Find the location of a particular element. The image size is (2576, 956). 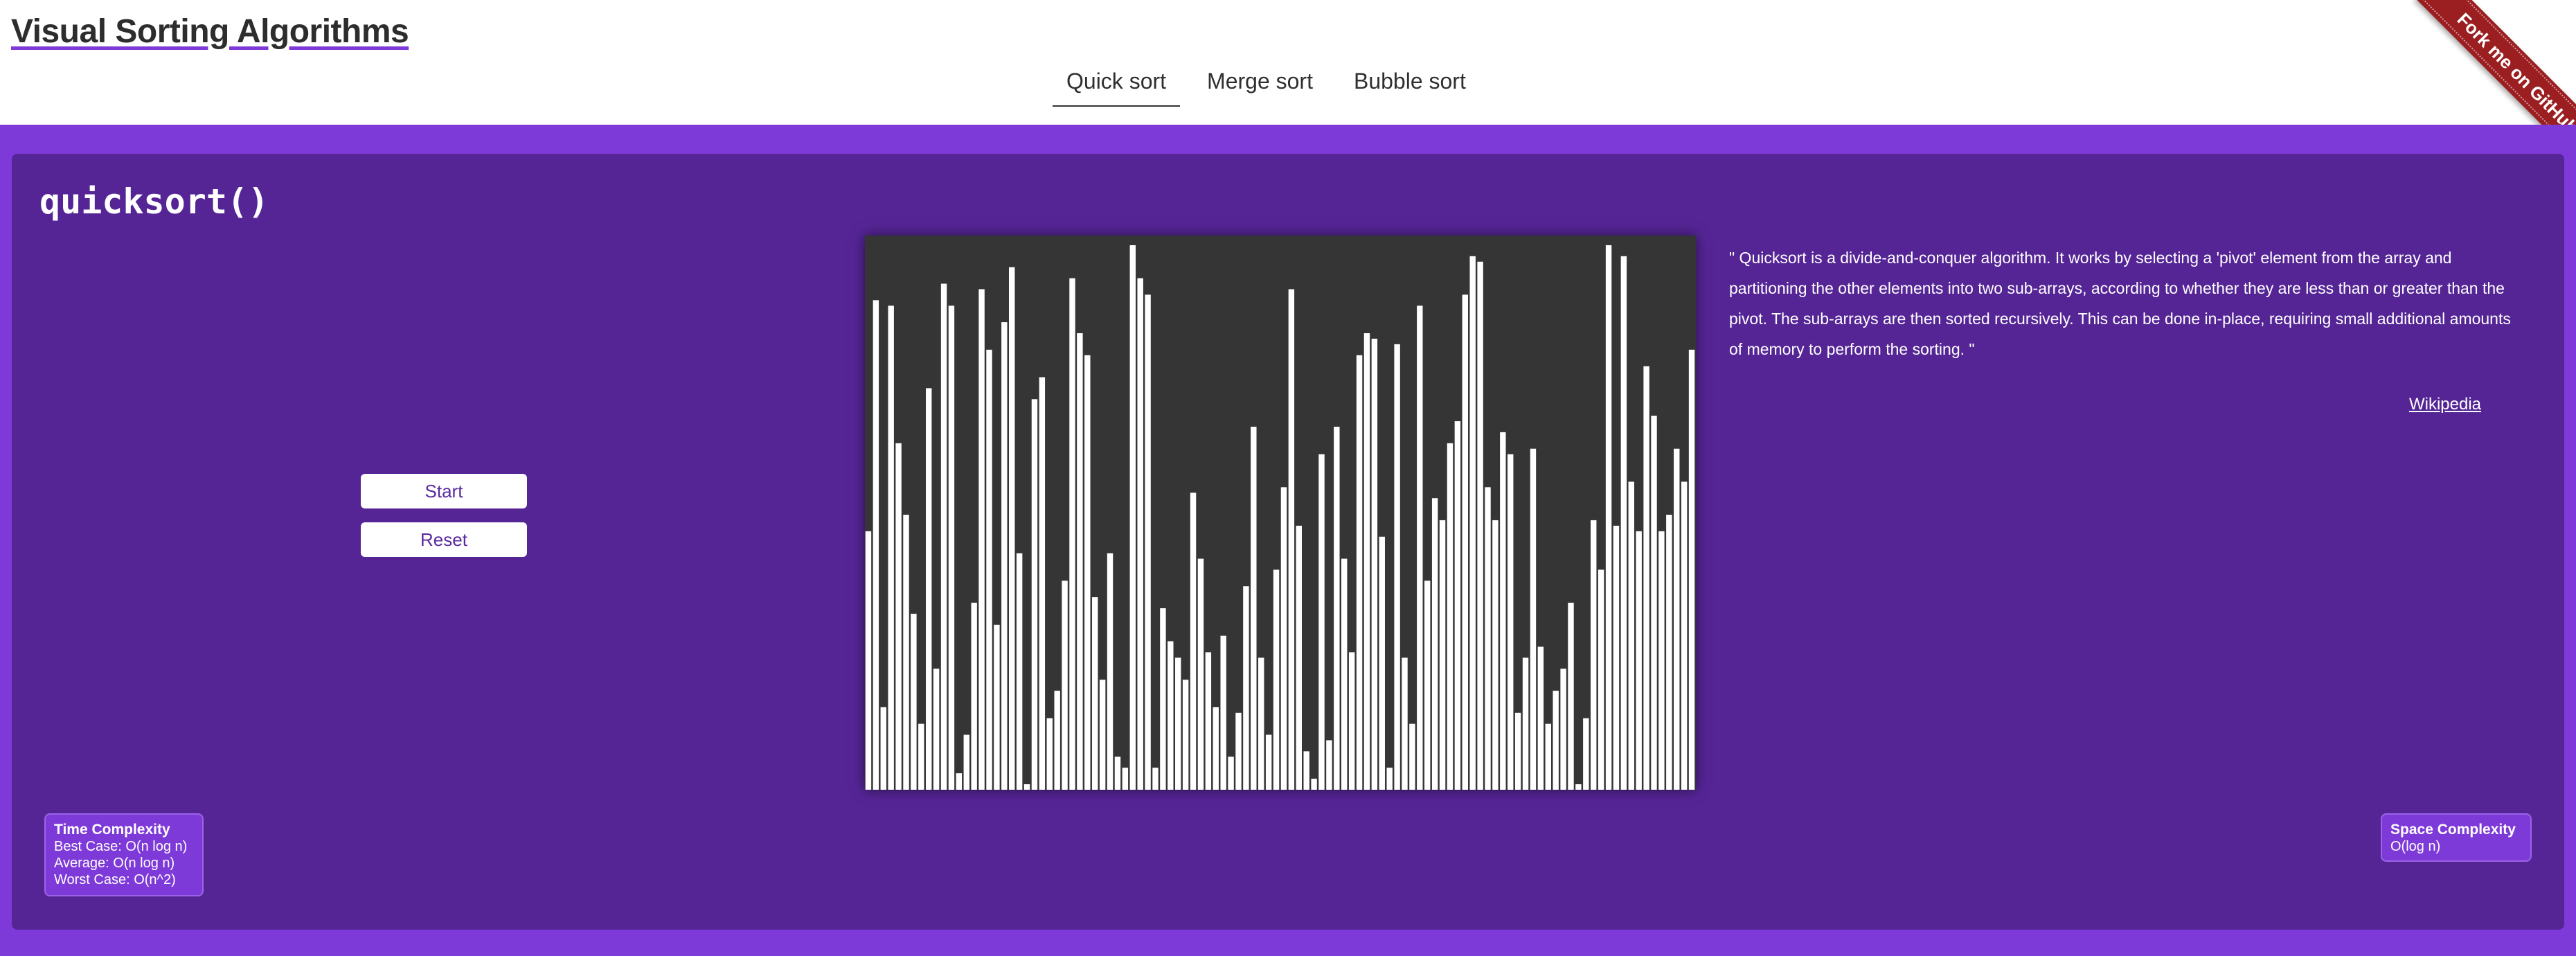

start-button: Start is located at coordinates (444, 491).